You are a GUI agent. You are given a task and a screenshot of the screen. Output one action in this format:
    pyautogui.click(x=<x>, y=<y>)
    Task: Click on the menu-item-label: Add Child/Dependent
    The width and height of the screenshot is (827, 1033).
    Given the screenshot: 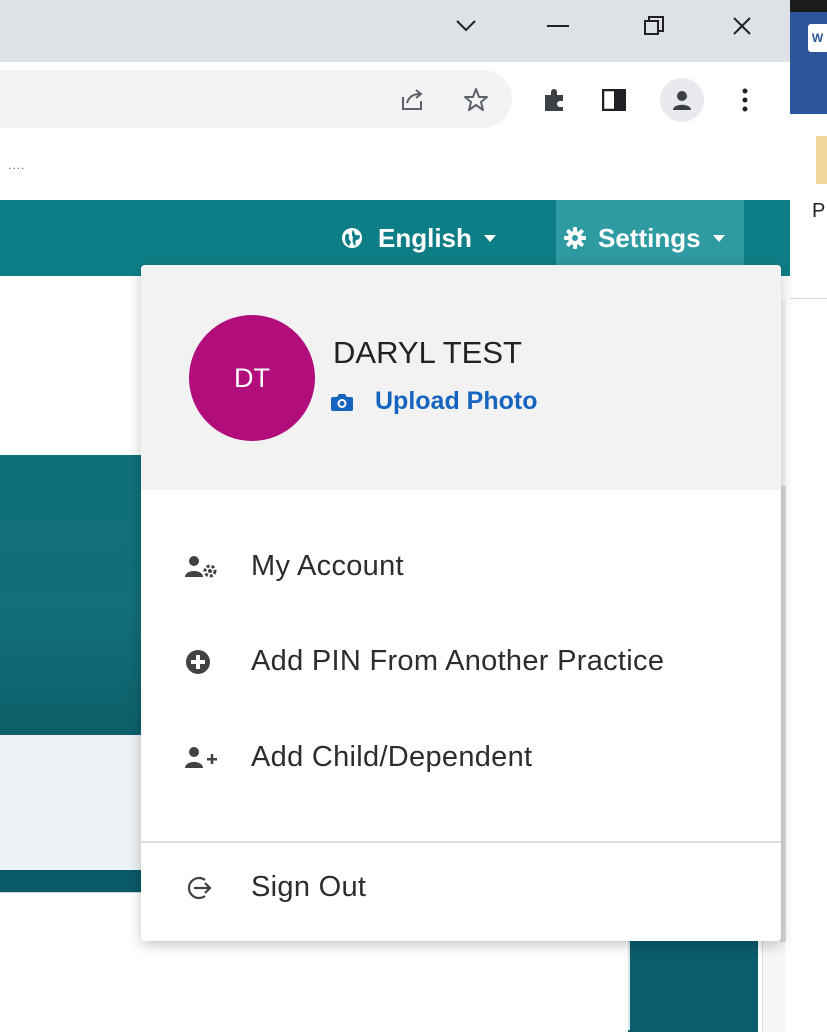 What is the action you would take?
    pyautogui.click(x=392, y=757)
    